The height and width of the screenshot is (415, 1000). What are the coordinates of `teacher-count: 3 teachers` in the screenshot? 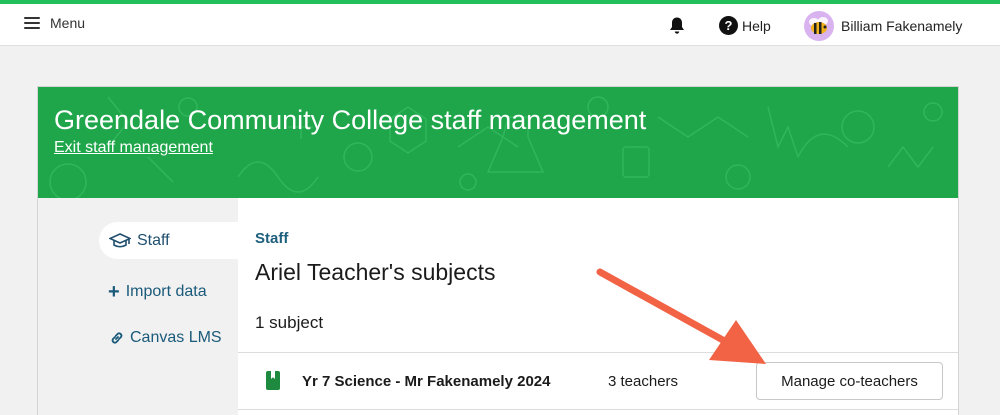 It's located at (643, 381).